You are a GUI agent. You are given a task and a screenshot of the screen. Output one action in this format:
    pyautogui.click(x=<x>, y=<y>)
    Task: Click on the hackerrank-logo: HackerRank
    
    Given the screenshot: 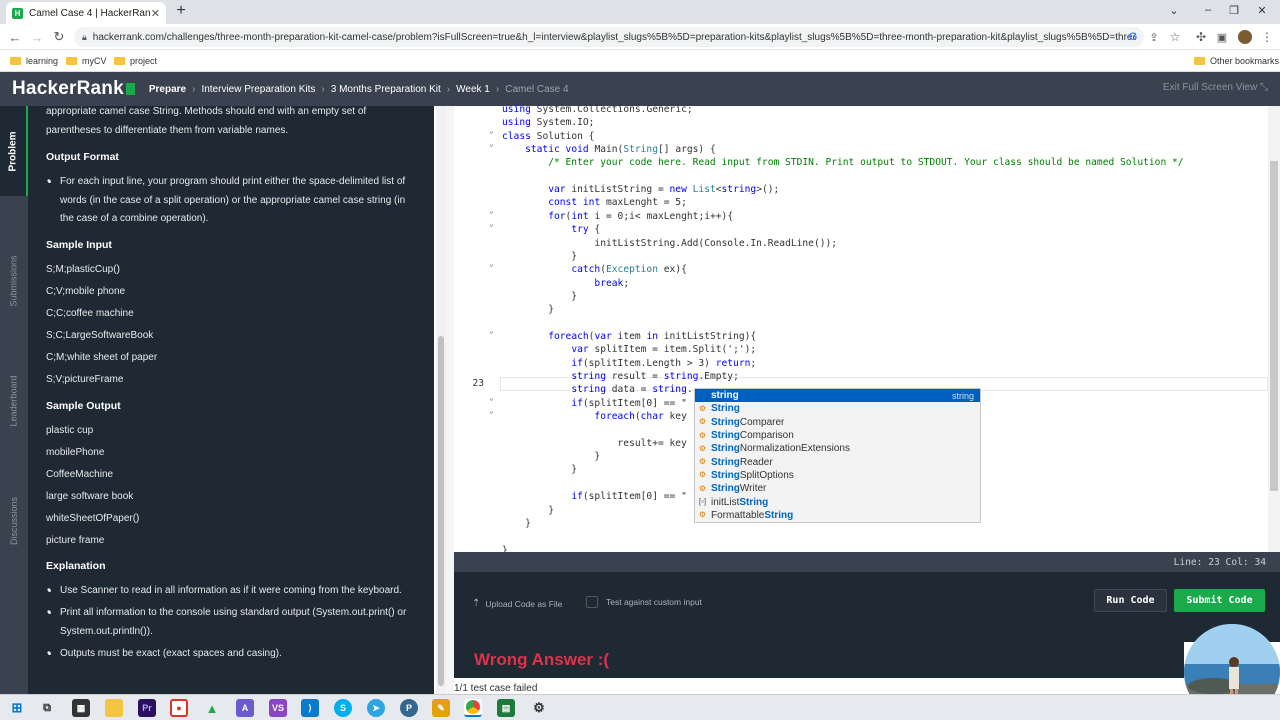 What is the action you would take?
    pyautogui.click(x=73, y=89)
    